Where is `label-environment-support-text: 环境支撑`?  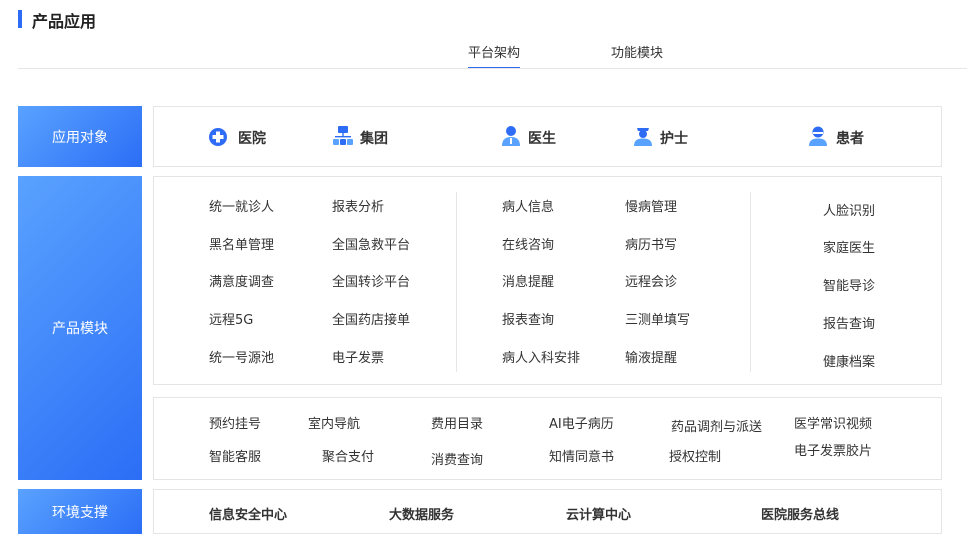
label-environment-support-text: 环境支撑 is located at coordinates (80, 512).